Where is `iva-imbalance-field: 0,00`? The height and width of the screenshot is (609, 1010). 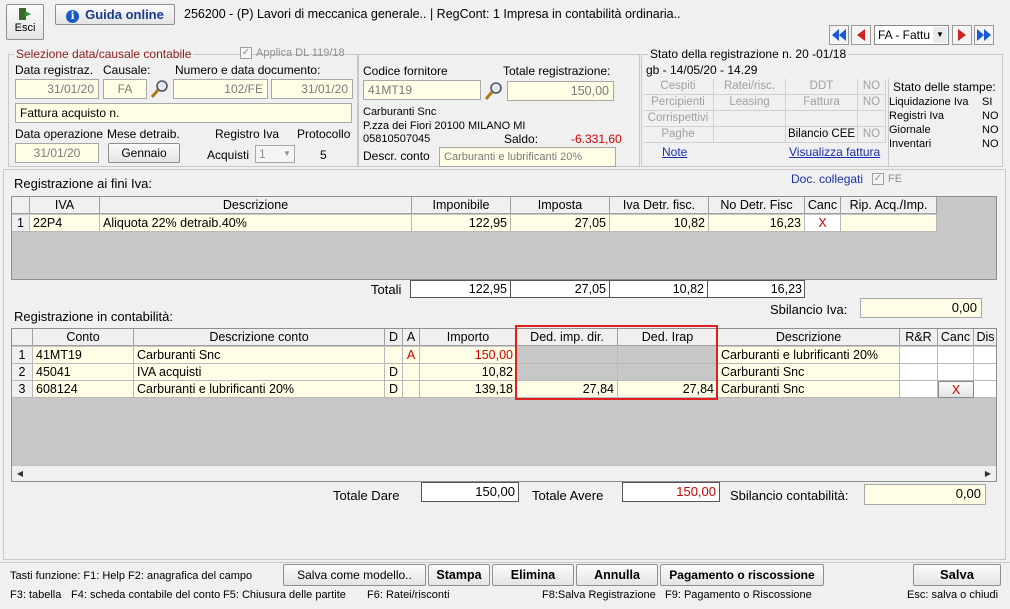
iva-imbalance-field: 0,00 is located at coordinates (921, 308).